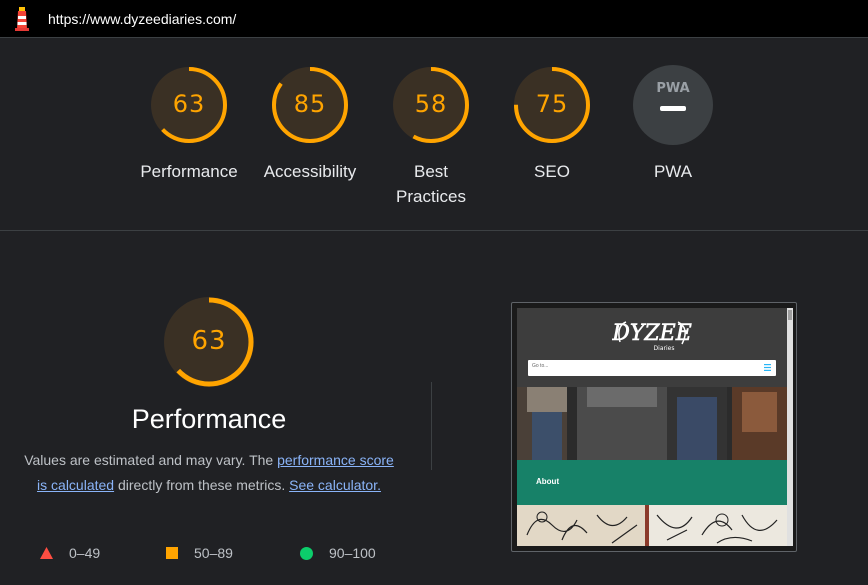 This screenshot has width=868, height=585. I want to click on pwa-badge-icon: PWA, so click(673, 105).